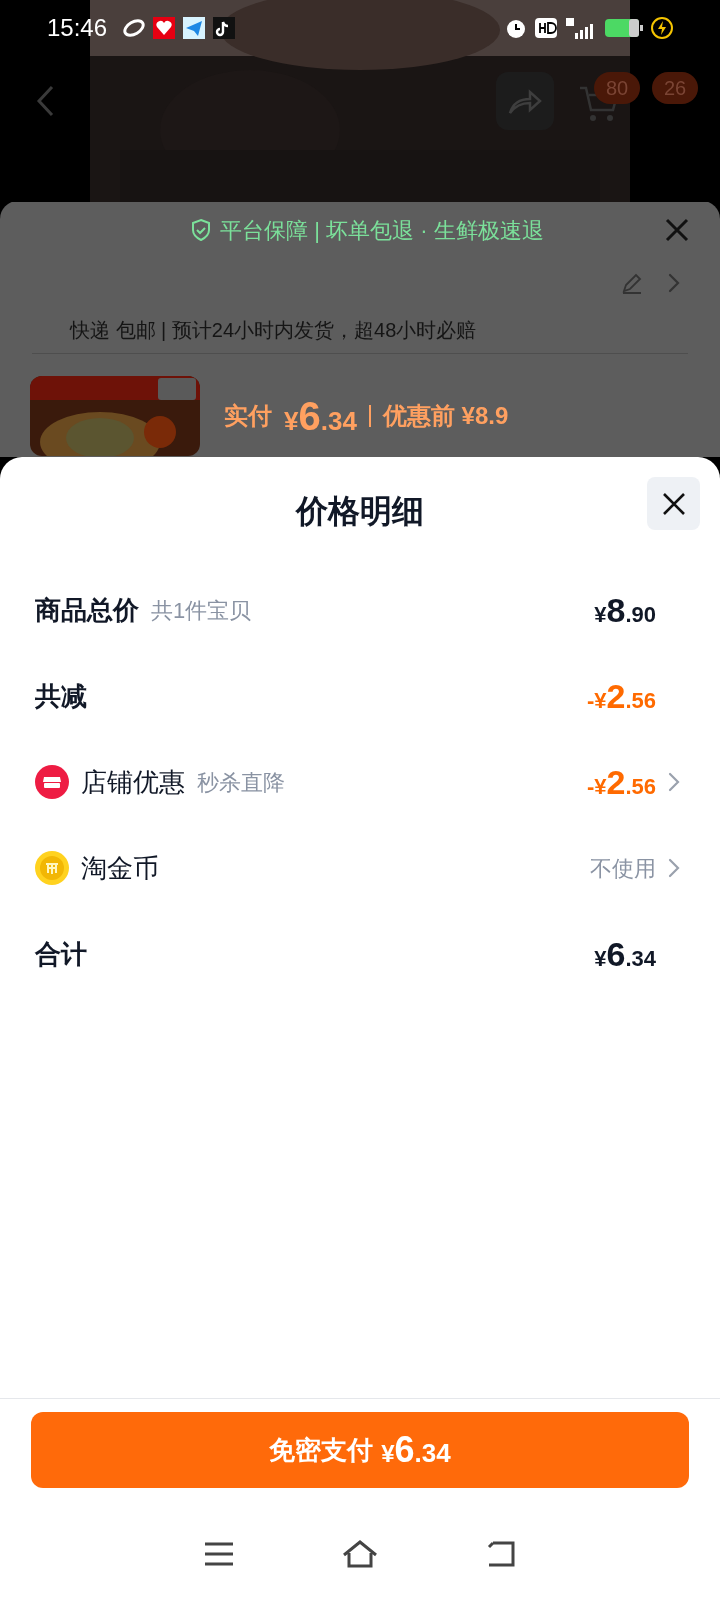 This screenshot has width=720, height=1600. What do you see at coordinates (52, 782) in the screenshot?
I see `store-icon` at bounding box center [52, 782].